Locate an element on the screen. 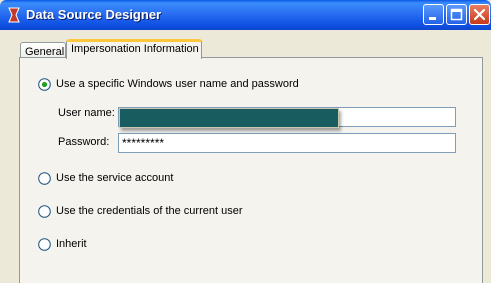 The image size is (491, 283). password-label: Password: is located at coordinates (84, 142).